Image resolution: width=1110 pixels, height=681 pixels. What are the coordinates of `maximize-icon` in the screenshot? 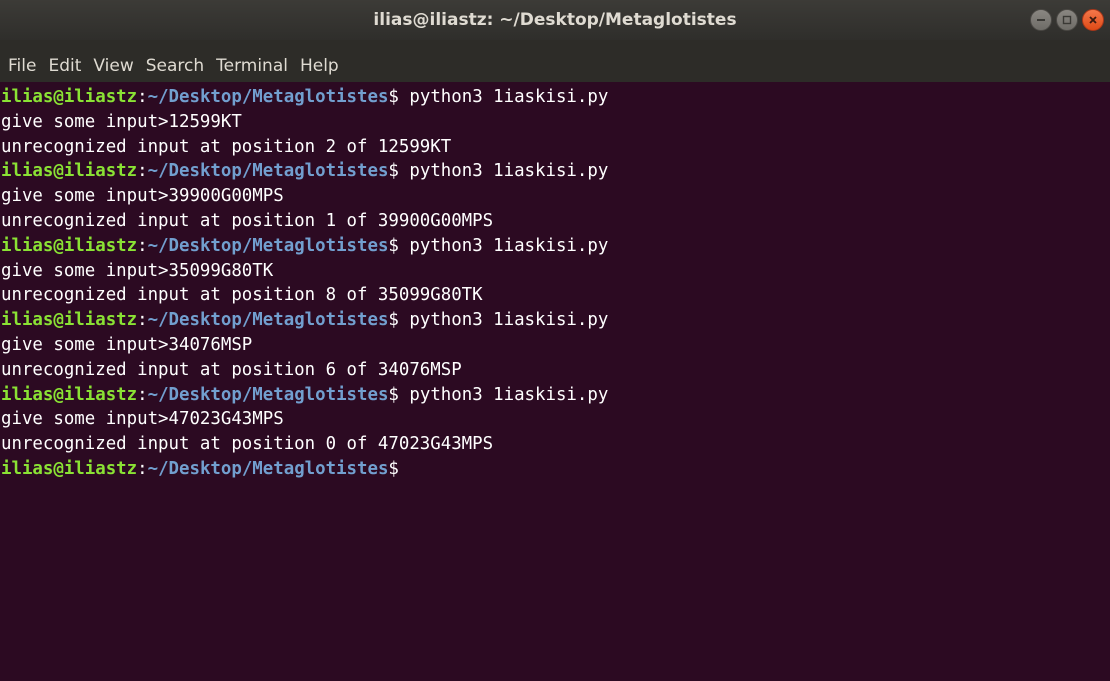 It's located at (1067, 20).